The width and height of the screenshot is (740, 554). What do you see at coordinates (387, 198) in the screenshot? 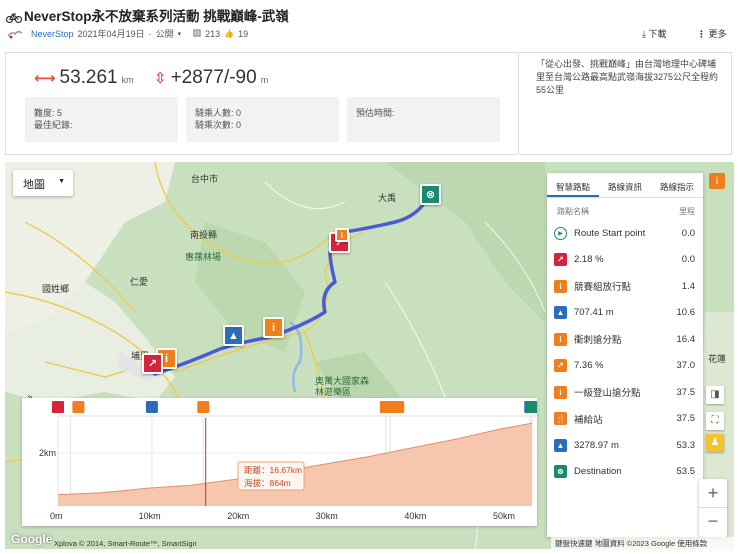
I see `map-label-datong: 大禹` at bounding box center [387, 198].